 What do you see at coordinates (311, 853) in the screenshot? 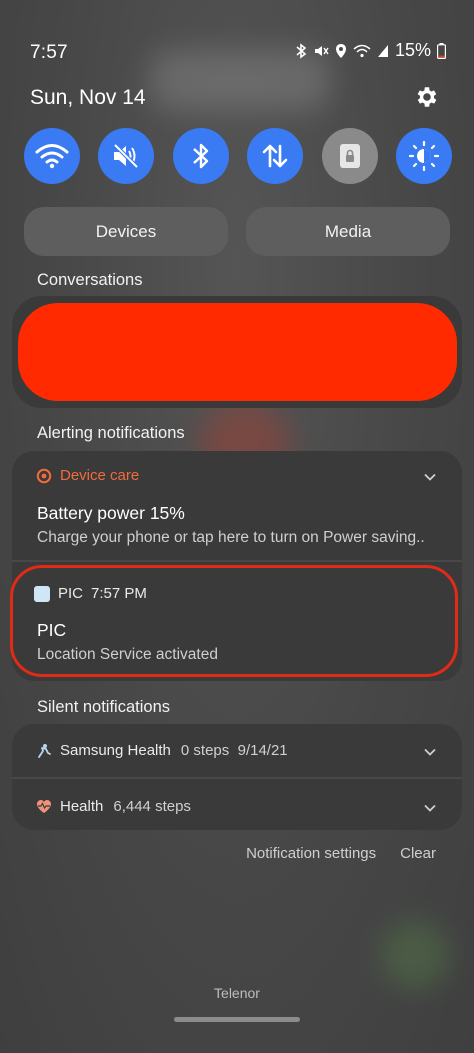
I see `notification-settings-button: Notification settings` at bounding box center [311, 853].